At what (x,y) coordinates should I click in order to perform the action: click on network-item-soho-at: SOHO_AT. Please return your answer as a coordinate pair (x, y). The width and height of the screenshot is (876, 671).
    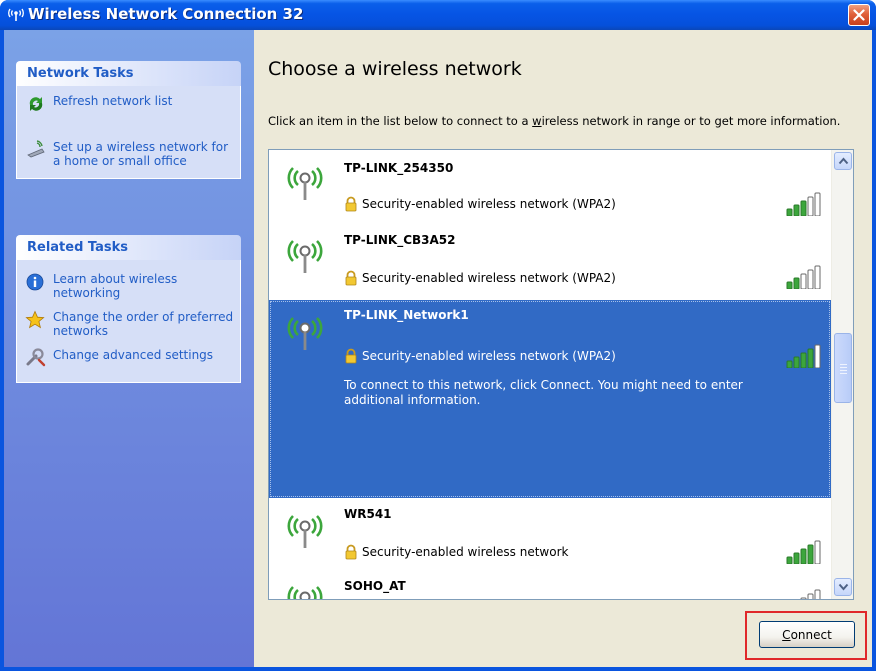
    Looking at the image, I should click on (550, 586).